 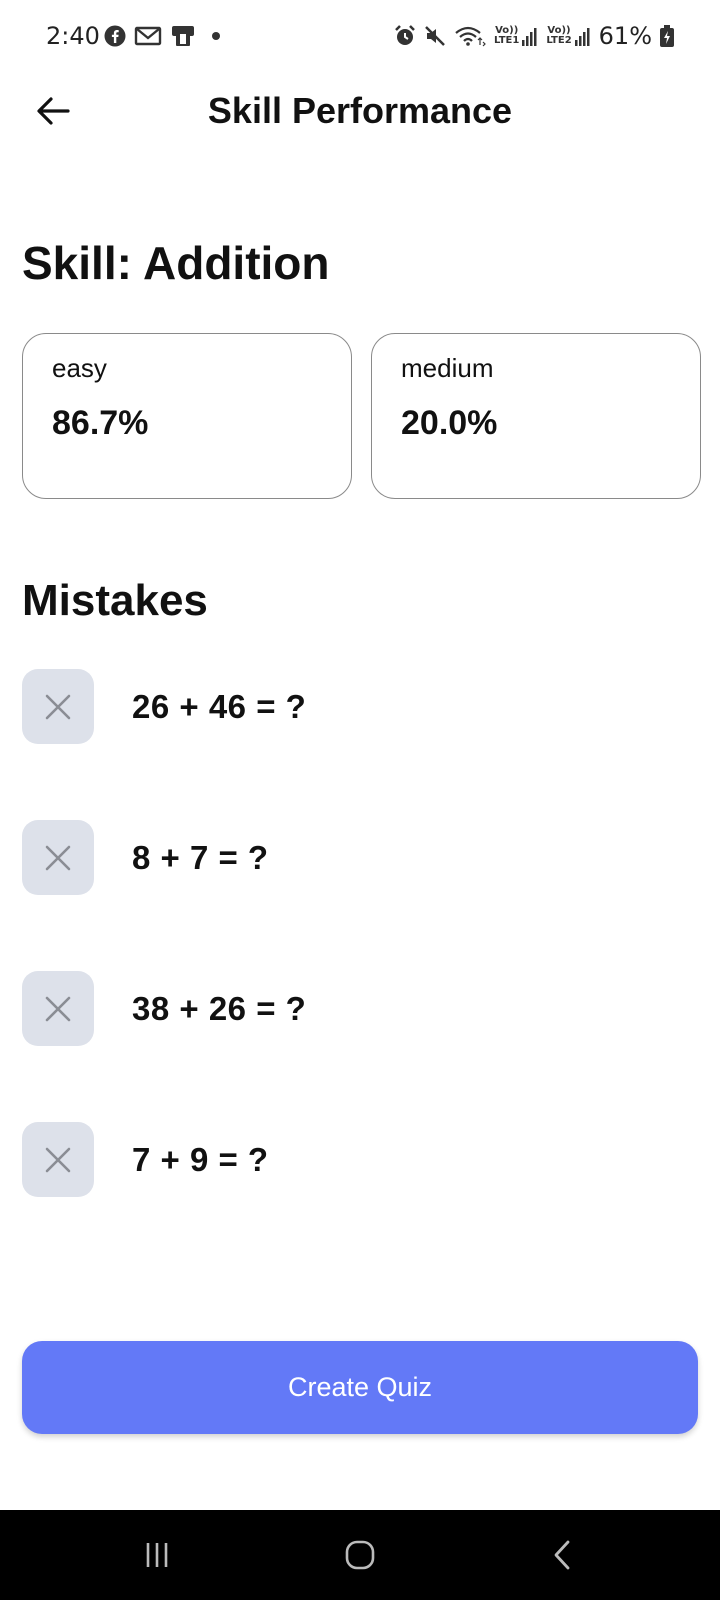 What do you see at coordinates (360, 39) in the screenshot?
I see `status-bar: 2:40 Vo)) LTE1 Vo)) LTE2 61%` at bounding box center [360, 39].